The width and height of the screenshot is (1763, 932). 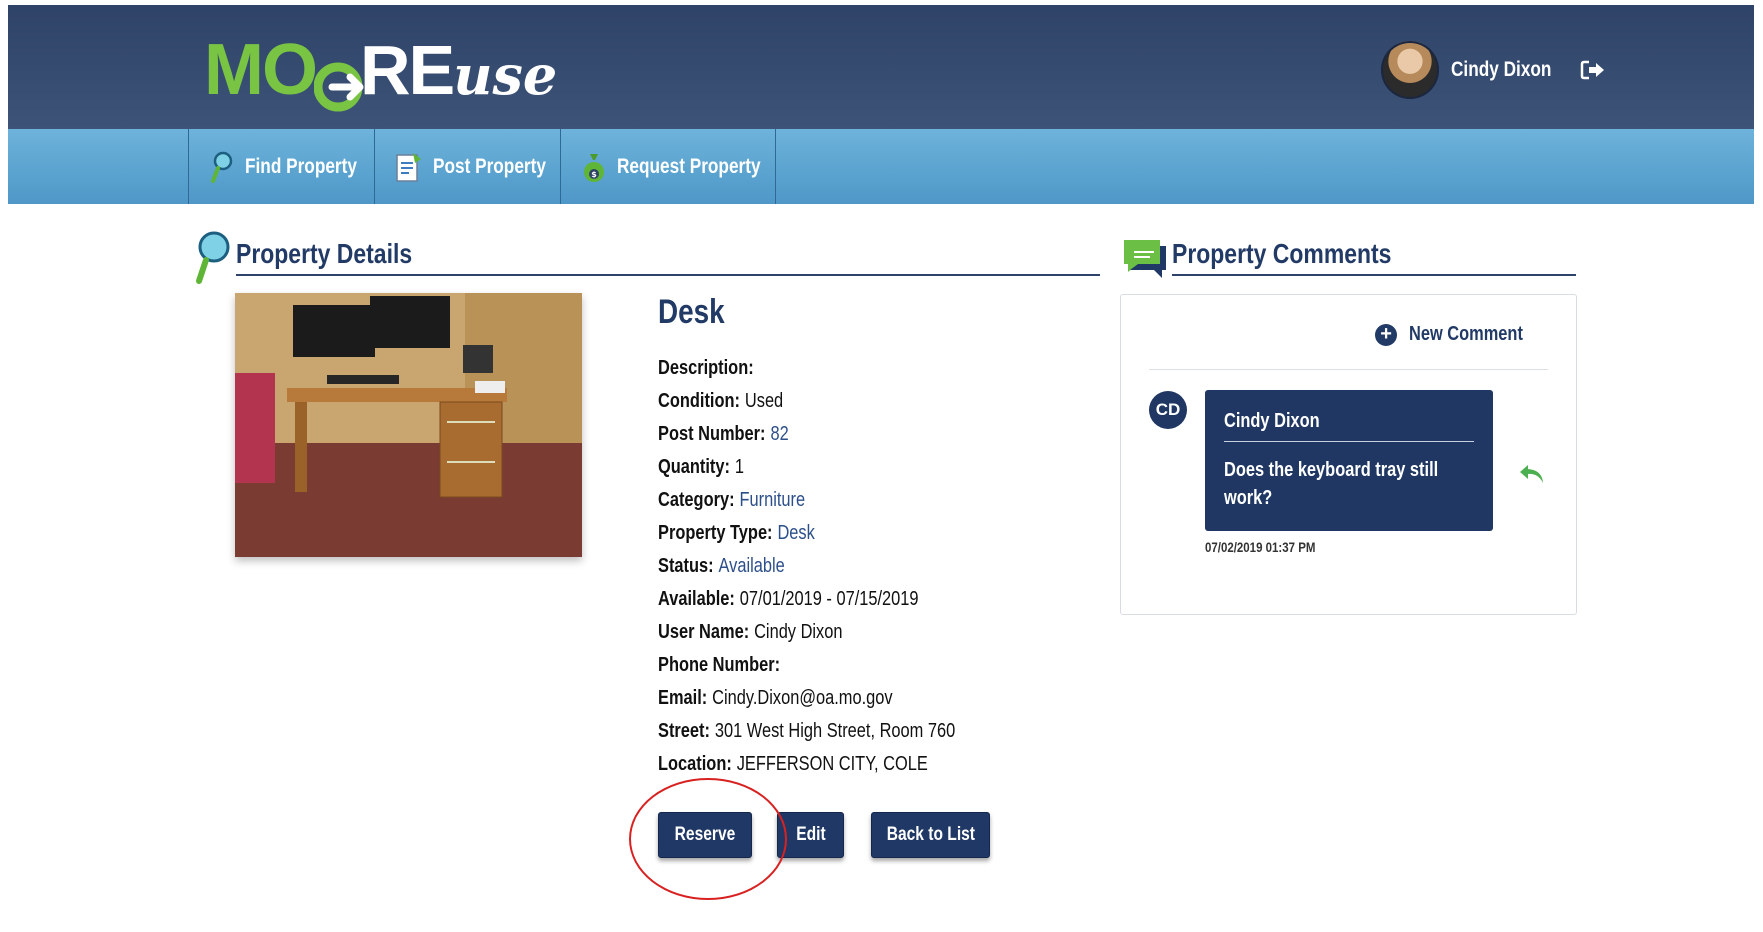 I want to click on field-quantity: Quantity: 1, so click(x=701, y=467).